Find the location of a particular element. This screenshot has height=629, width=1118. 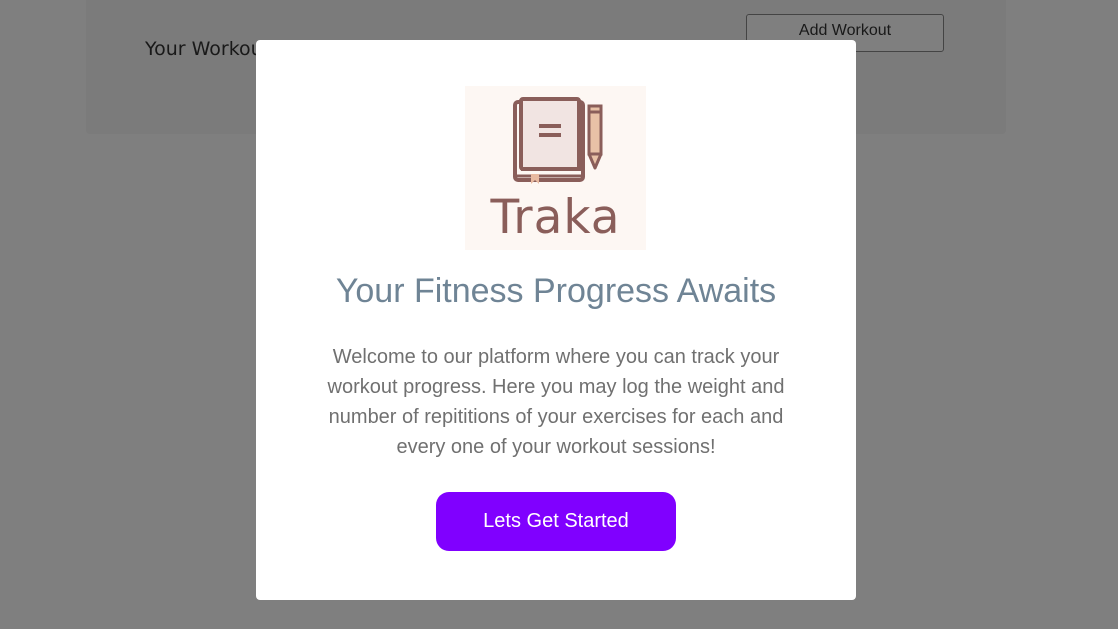

modal-heading: Your Fitness Progress Awaits is located at coordinates (556, 291).